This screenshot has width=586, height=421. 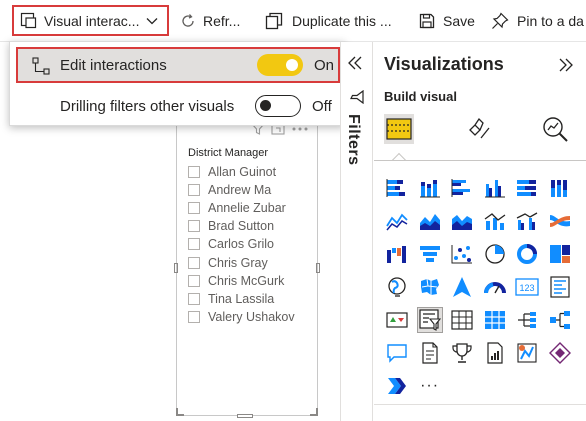 What do you see at coordinates (527, 254) in the screenshot?
I see `donut-chart-icon` at bounding box center [527, 254].